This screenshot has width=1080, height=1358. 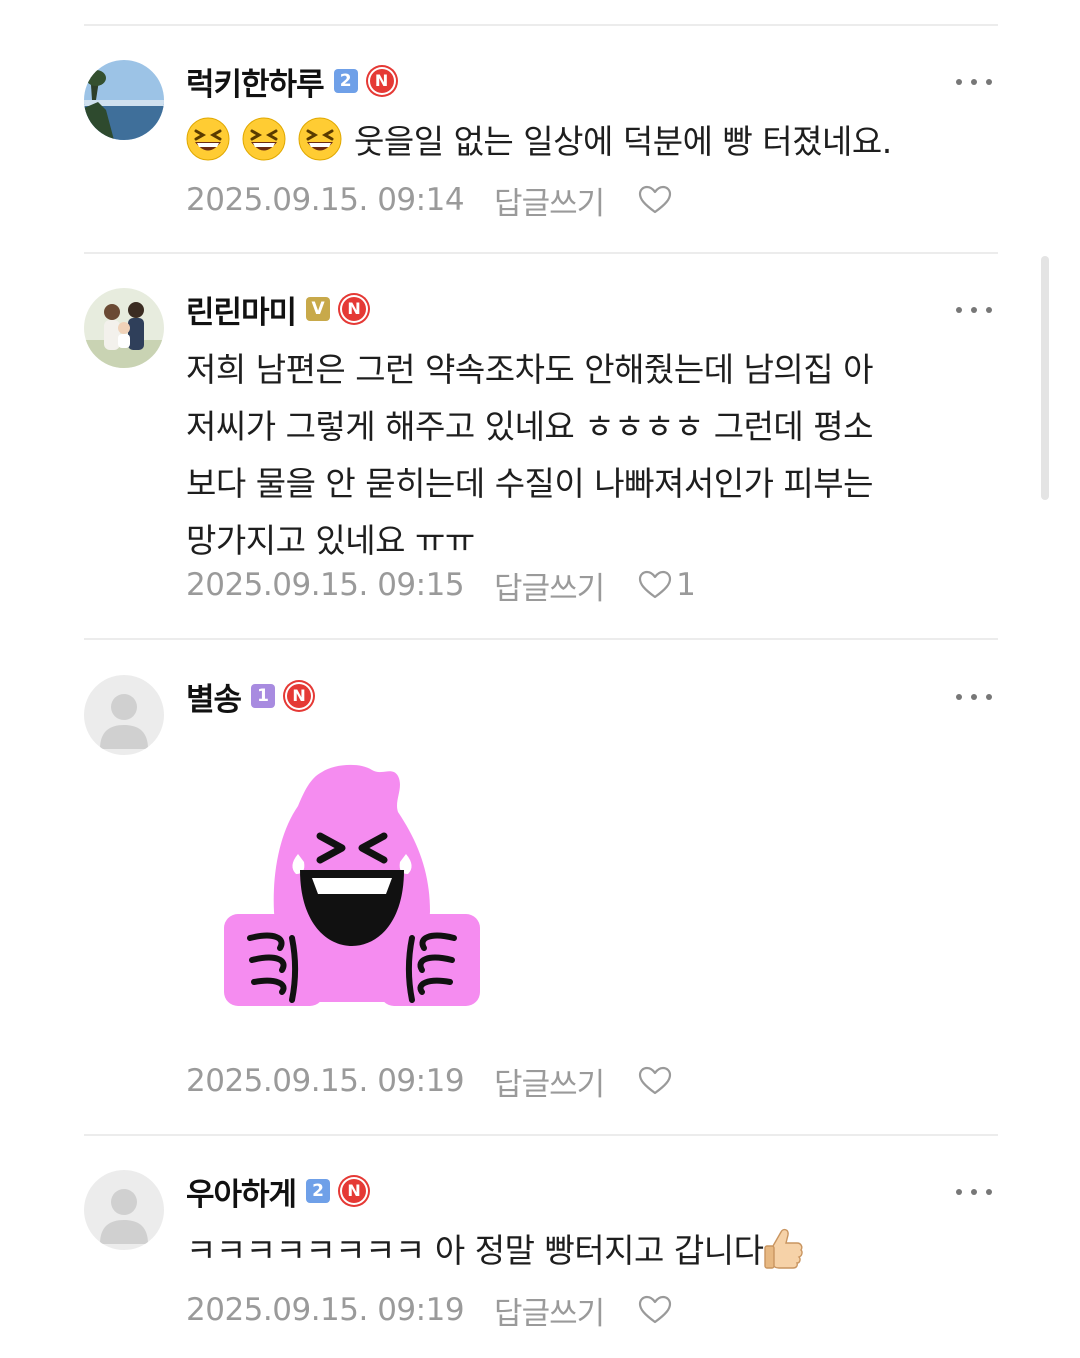 I want to click on comment-text-line: 저희 남편은 그런 약속조차도 안해줬는데 남의집 아, so click(x=530, y=369).